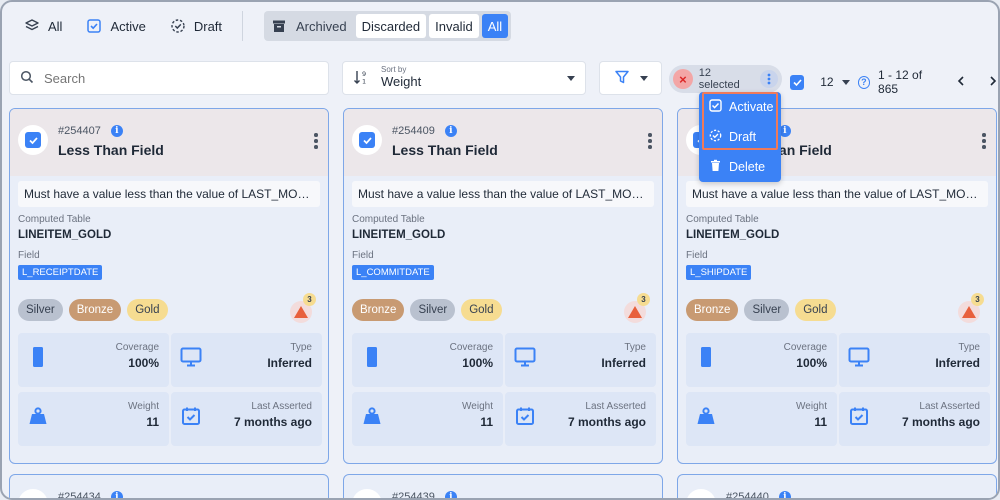  Describe the element at coordinates (90, 494) in the screenshot. I see `card-id-row: #254434 i` at that location.